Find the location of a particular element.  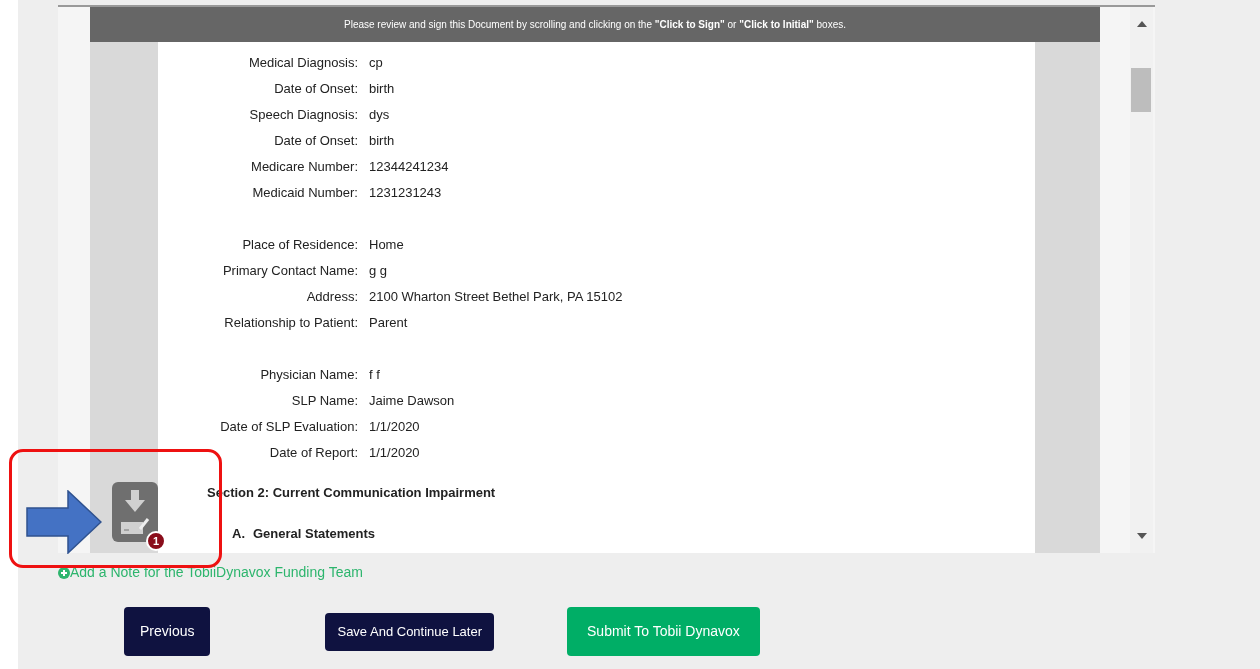

save-button: Save And Continue Later is located at coordinates (410, 631).